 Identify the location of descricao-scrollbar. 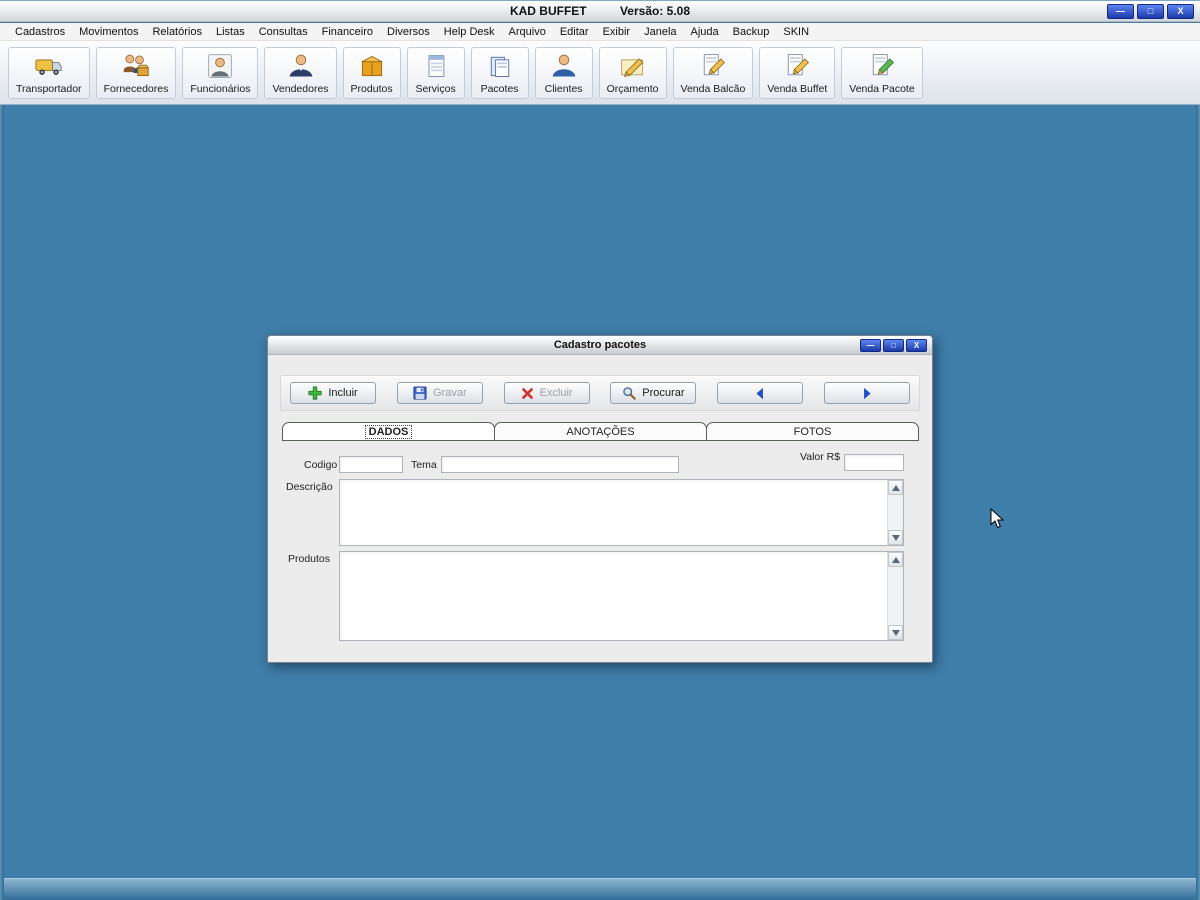
(895, 512).